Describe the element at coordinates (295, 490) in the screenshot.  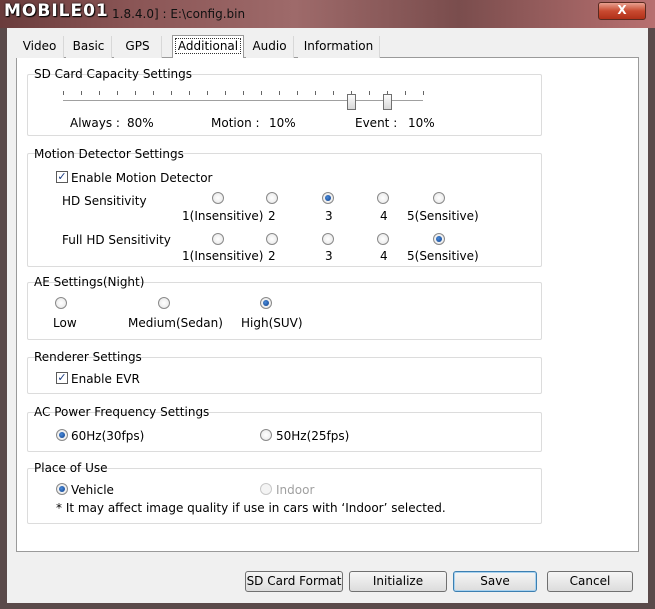
I see `place-label-indoor: Indoor` at that location.